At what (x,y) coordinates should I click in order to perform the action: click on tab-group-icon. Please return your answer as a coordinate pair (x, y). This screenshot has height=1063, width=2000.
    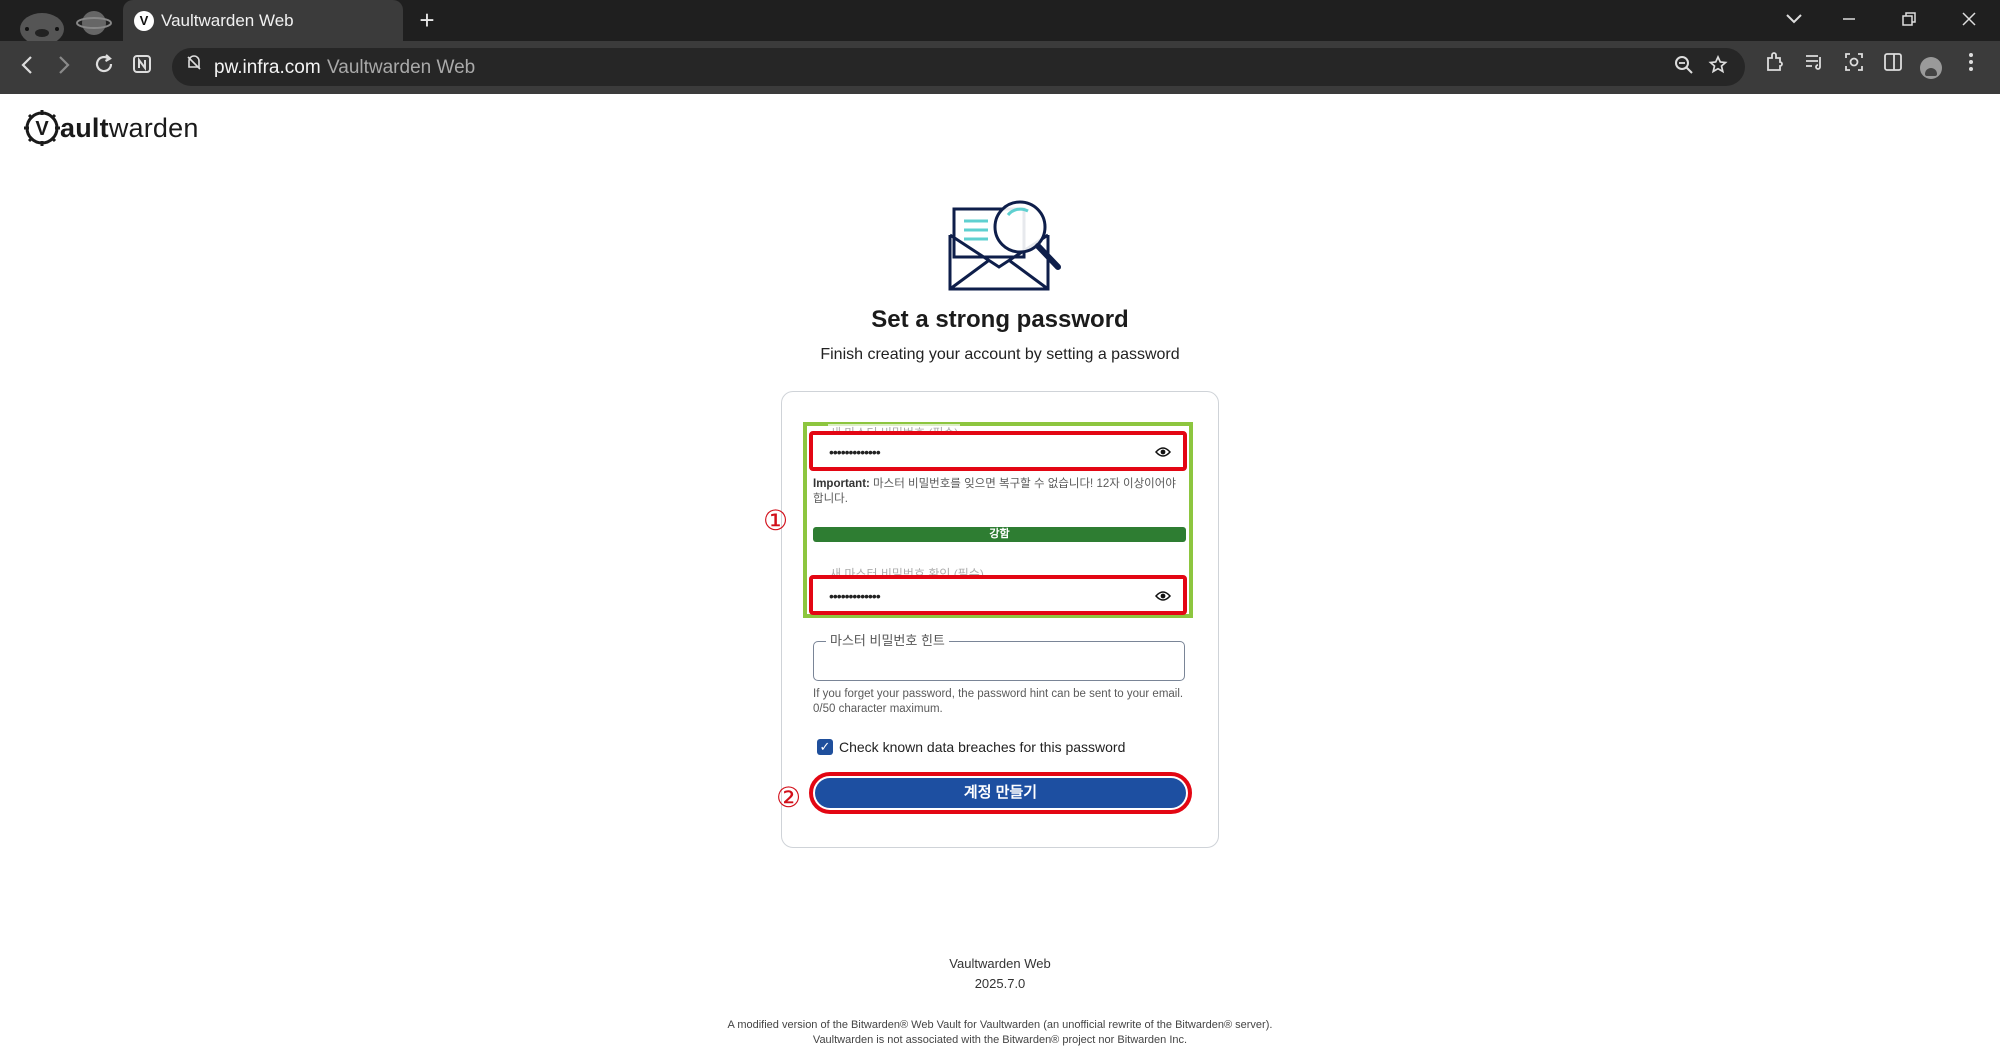
    Looking at the image, I should click on (42, 24).